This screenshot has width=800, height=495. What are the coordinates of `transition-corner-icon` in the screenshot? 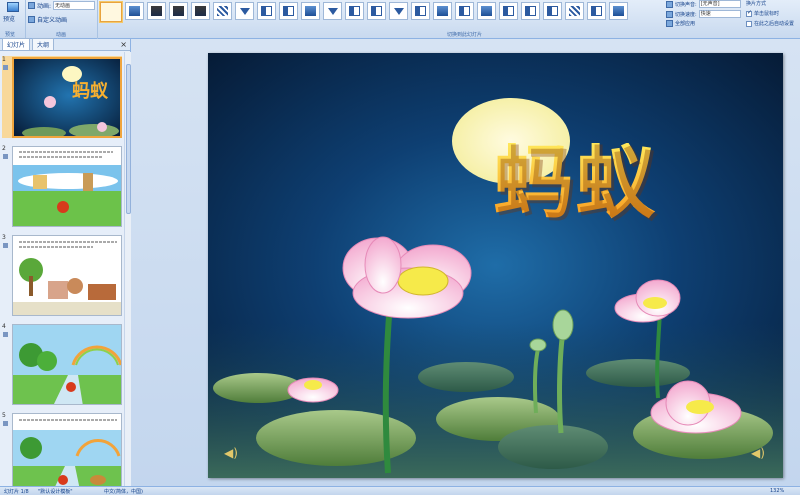 It's located at (508, 11).